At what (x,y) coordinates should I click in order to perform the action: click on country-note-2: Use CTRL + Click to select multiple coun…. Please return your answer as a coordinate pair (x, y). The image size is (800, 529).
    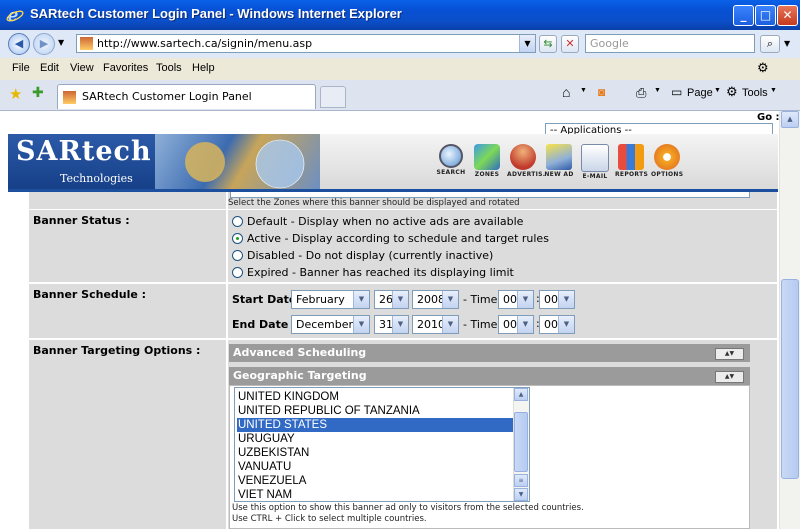
    Looking at the image, I should click on (329, 519).